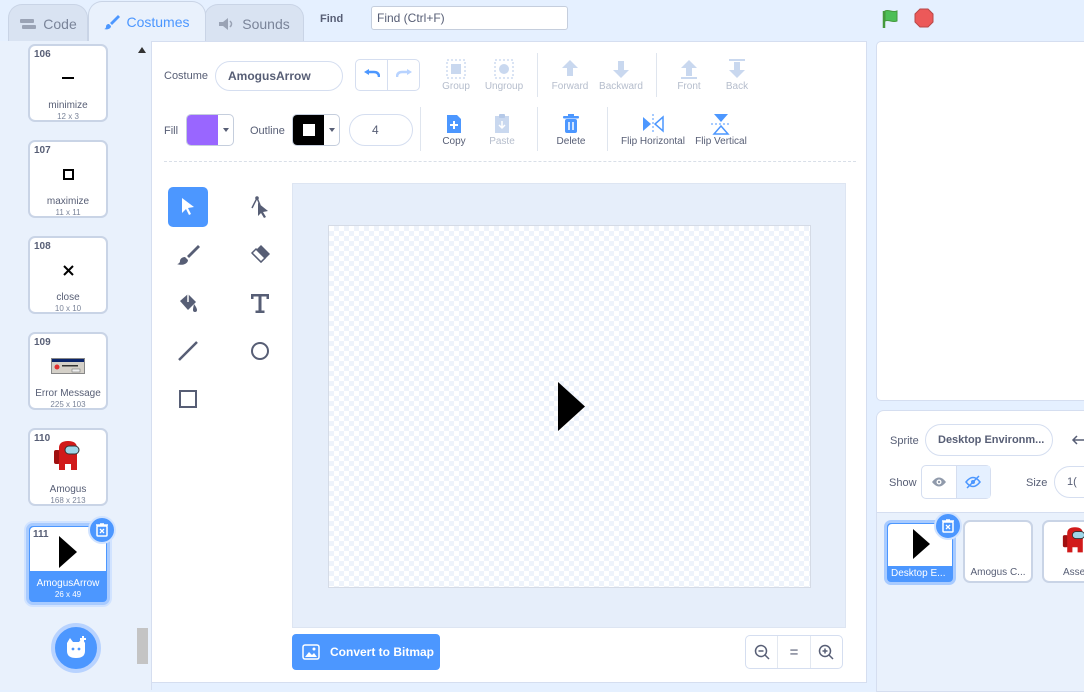 The image size is (1084, 692). Describe the element at coordinates (68, 404) in the screenshot. I see `costume-dimensions: 225 x 103` at that location.